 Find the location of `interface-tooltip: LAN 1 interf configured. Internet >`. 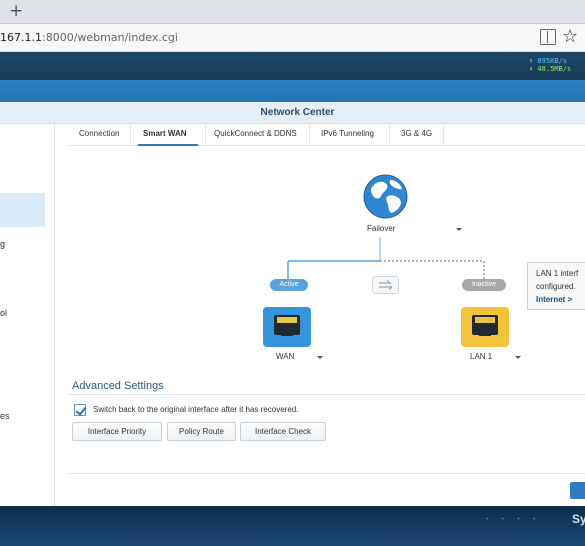

interface-tooltip: LAN 1 interf configured. Internet > is located at coordinates (556, 286).